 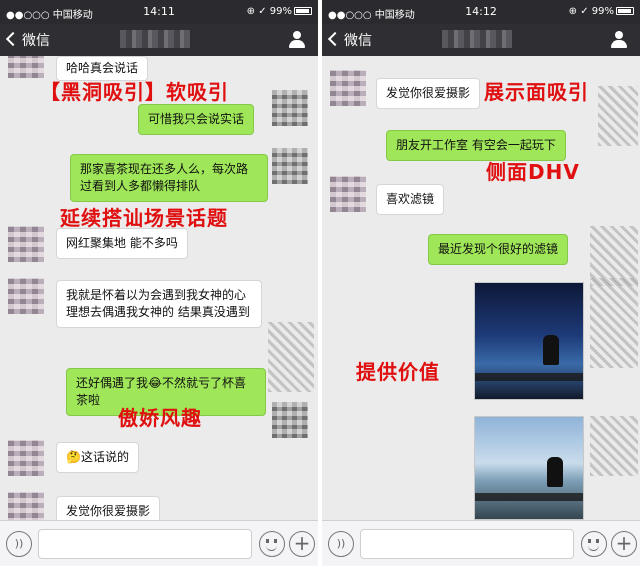 What do you see at coordinates (122, 243) in the screenshot?
I see `message-bubble: 网红聚集地 能不多吗` at bounding box center [122, 243].